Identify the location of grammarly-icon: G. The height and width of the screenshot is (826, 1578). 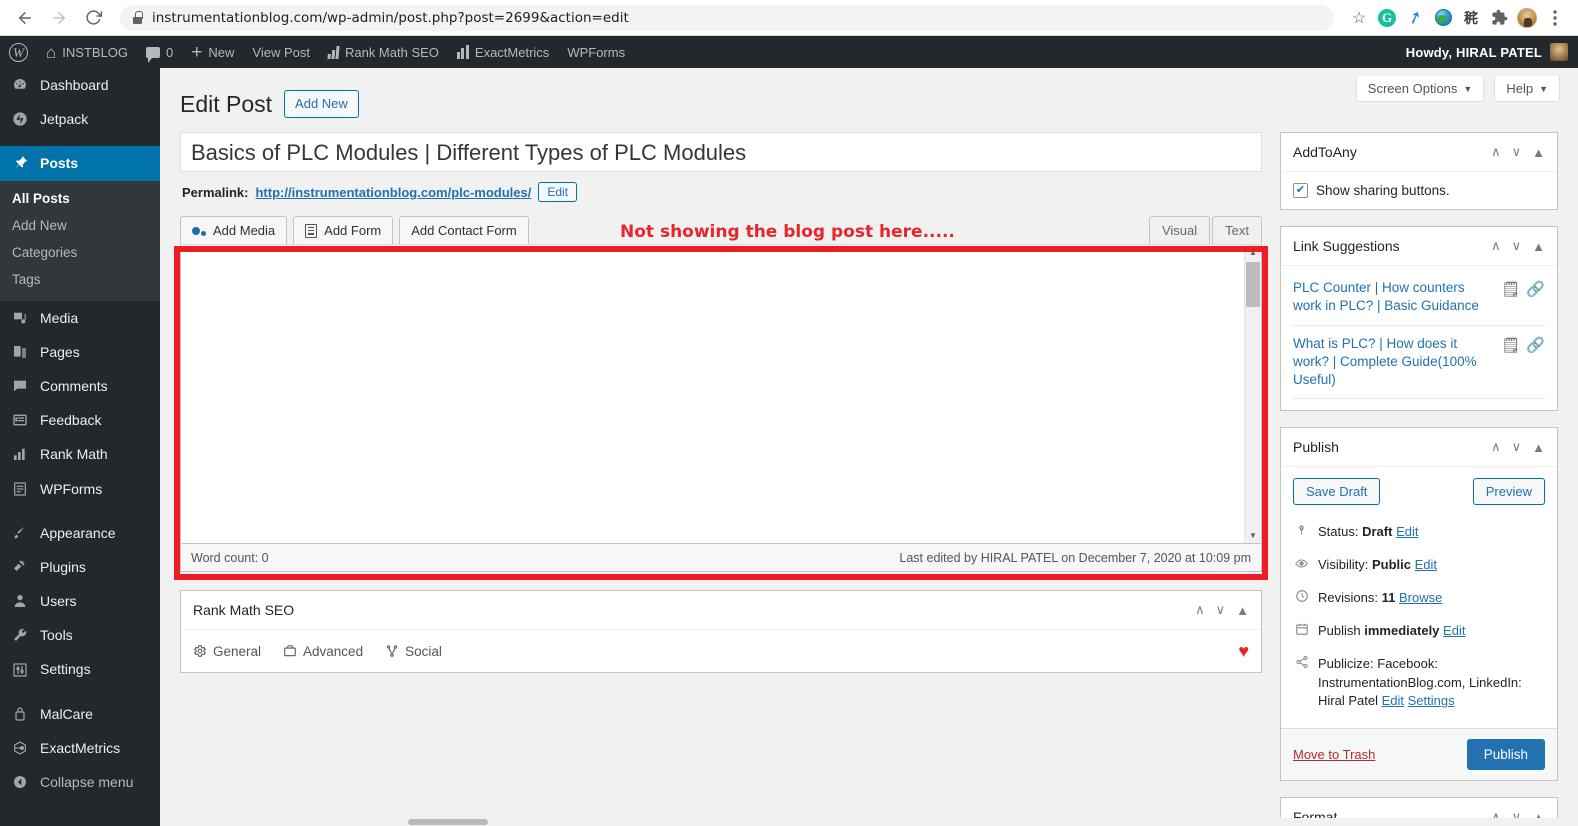
(1387, 18).